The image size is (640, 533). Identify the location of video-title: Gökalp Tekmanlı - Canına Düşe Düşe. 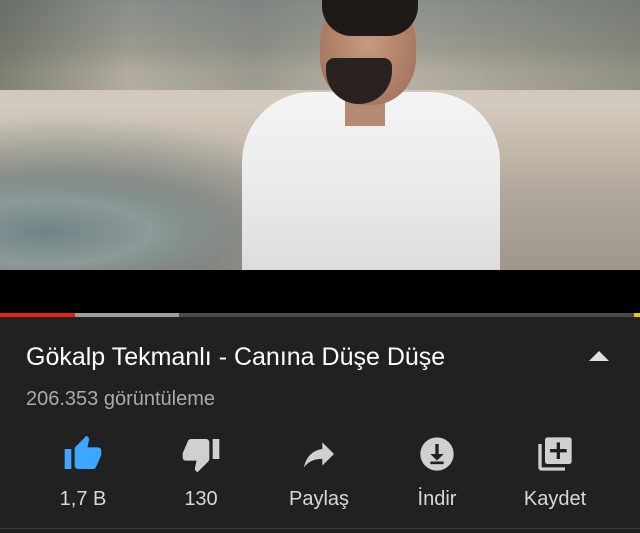
(236, 357).